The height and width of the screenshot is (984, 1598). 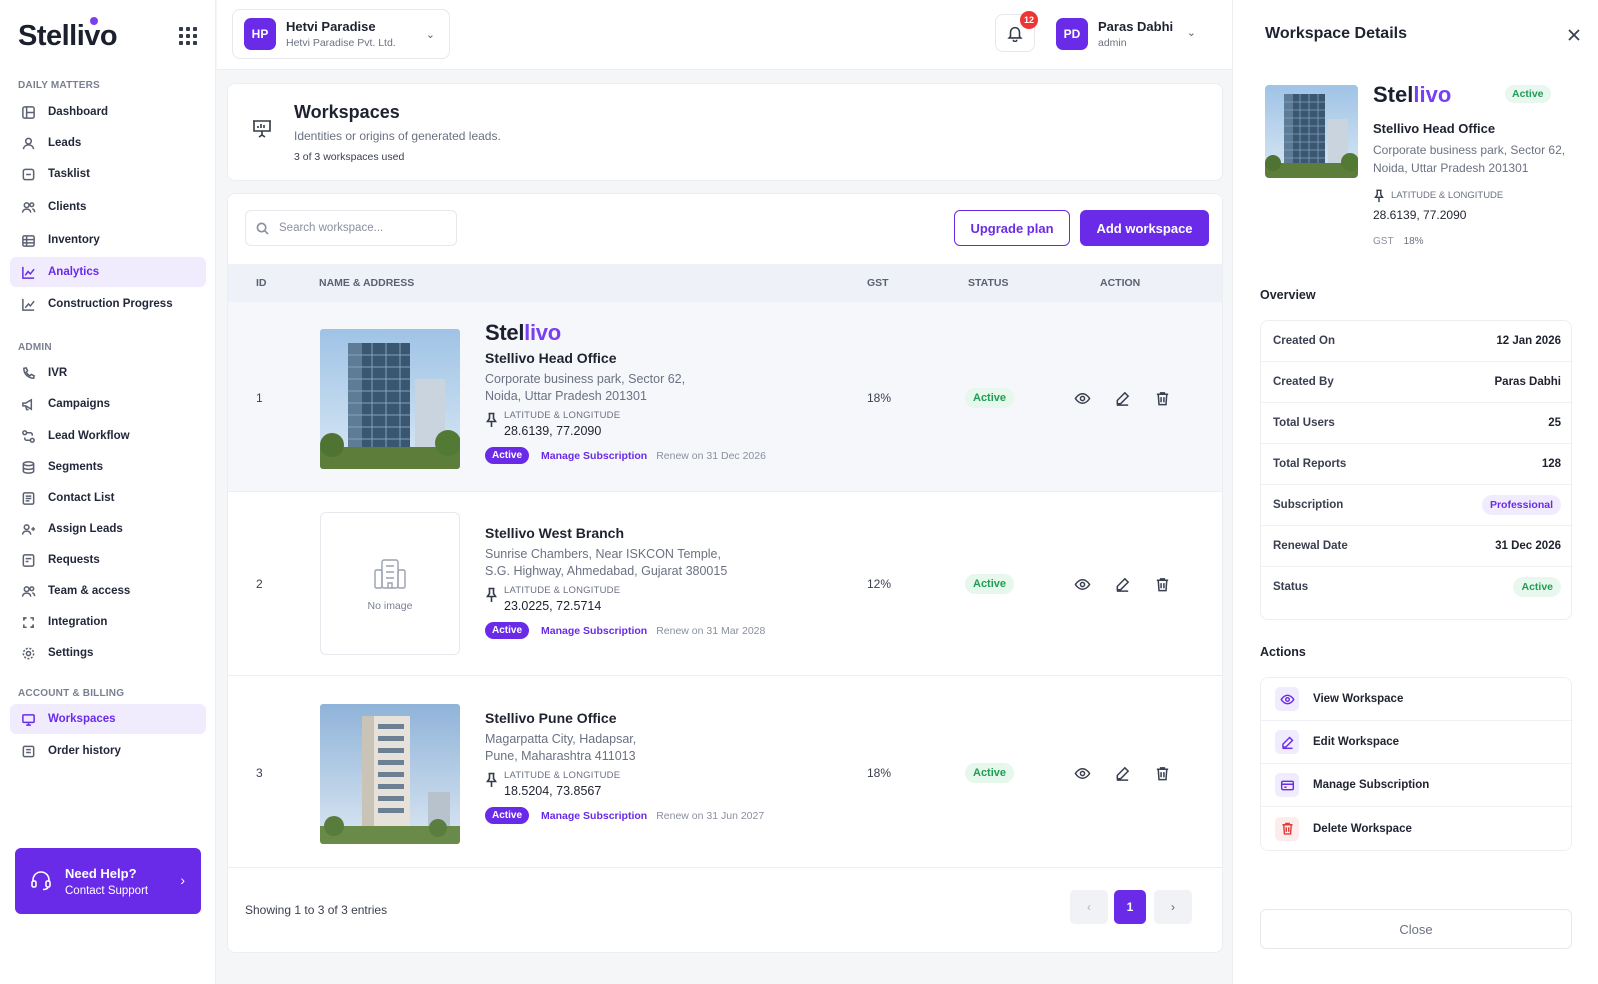 What do you see at coordinates (108, 467) in the screenshot?
I see `sidebar-item-segments: Segments` at bounding box center [108, 467].